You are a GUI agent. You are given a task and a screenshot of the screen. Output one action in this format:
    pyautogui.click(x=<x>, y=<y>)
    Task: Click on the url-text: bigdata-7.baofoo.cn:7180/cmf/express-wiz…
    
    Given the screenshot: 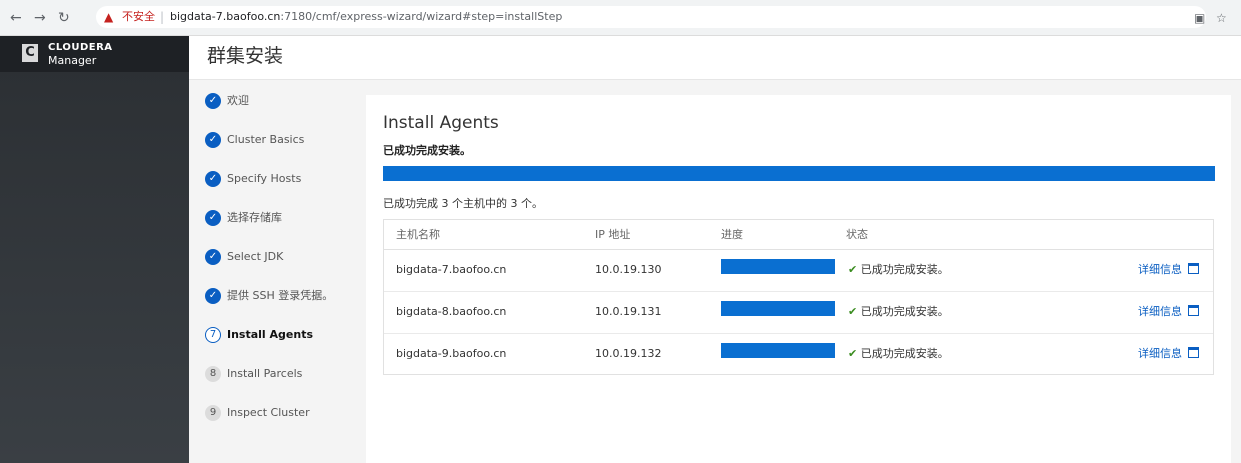 What is the action you would take?
    pyautogui.click(x=366, y=17)
    